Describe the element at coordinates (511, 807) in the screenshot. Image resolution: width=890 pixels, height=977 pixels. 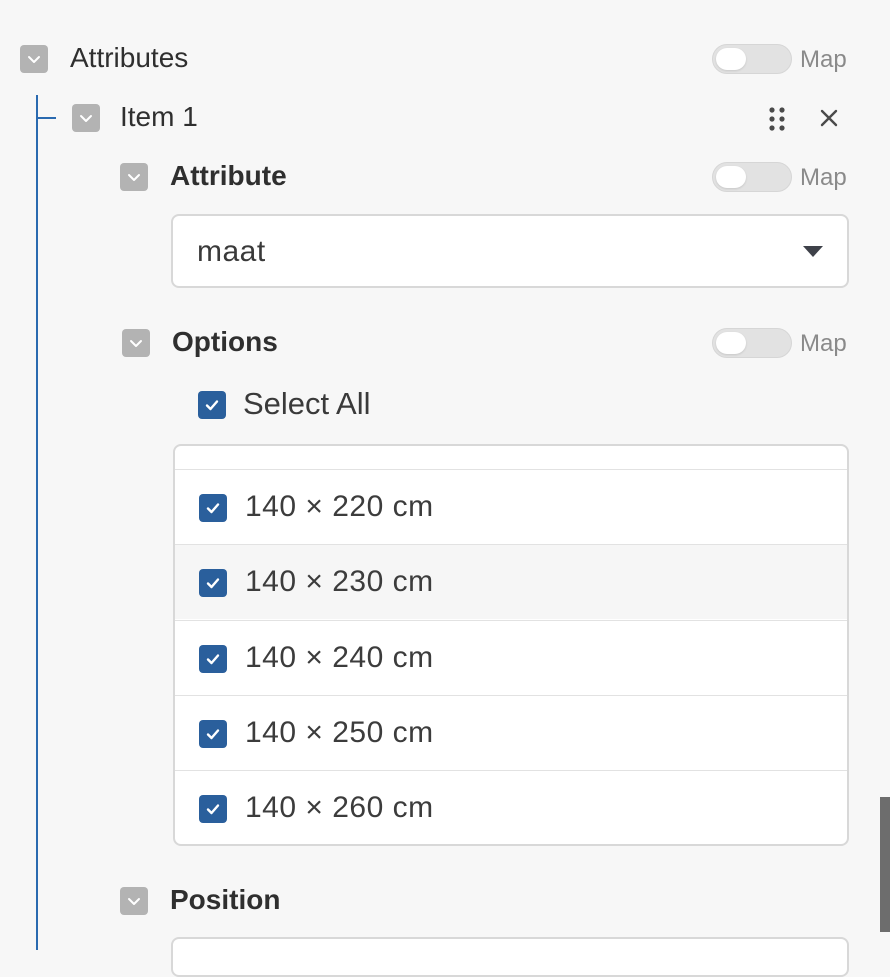
I see `list-item: 140 × 260 cm` at that location.